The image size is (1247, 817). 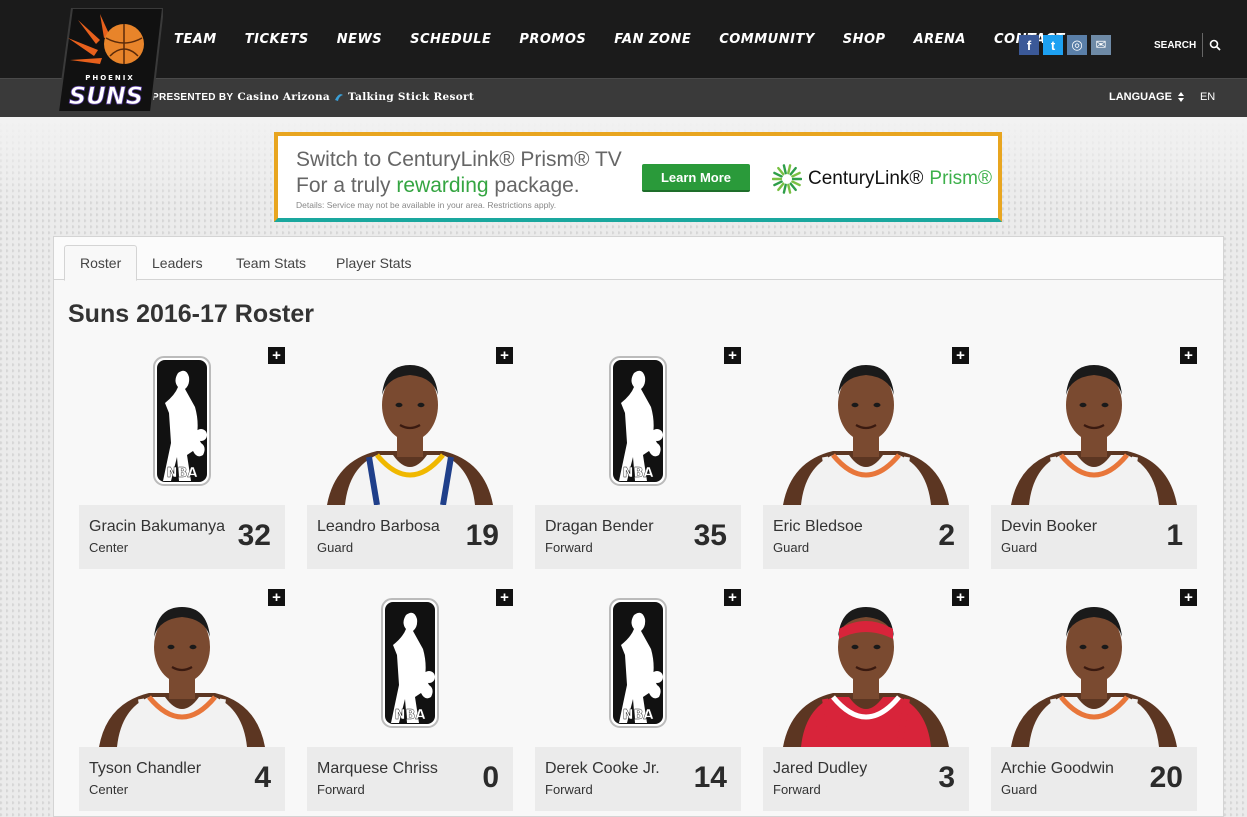 What do you see at coordinates (442, 185) in the screenshot?
I see `ad-subheadline-highlight: rewarding` at bounding box center [442, 185].